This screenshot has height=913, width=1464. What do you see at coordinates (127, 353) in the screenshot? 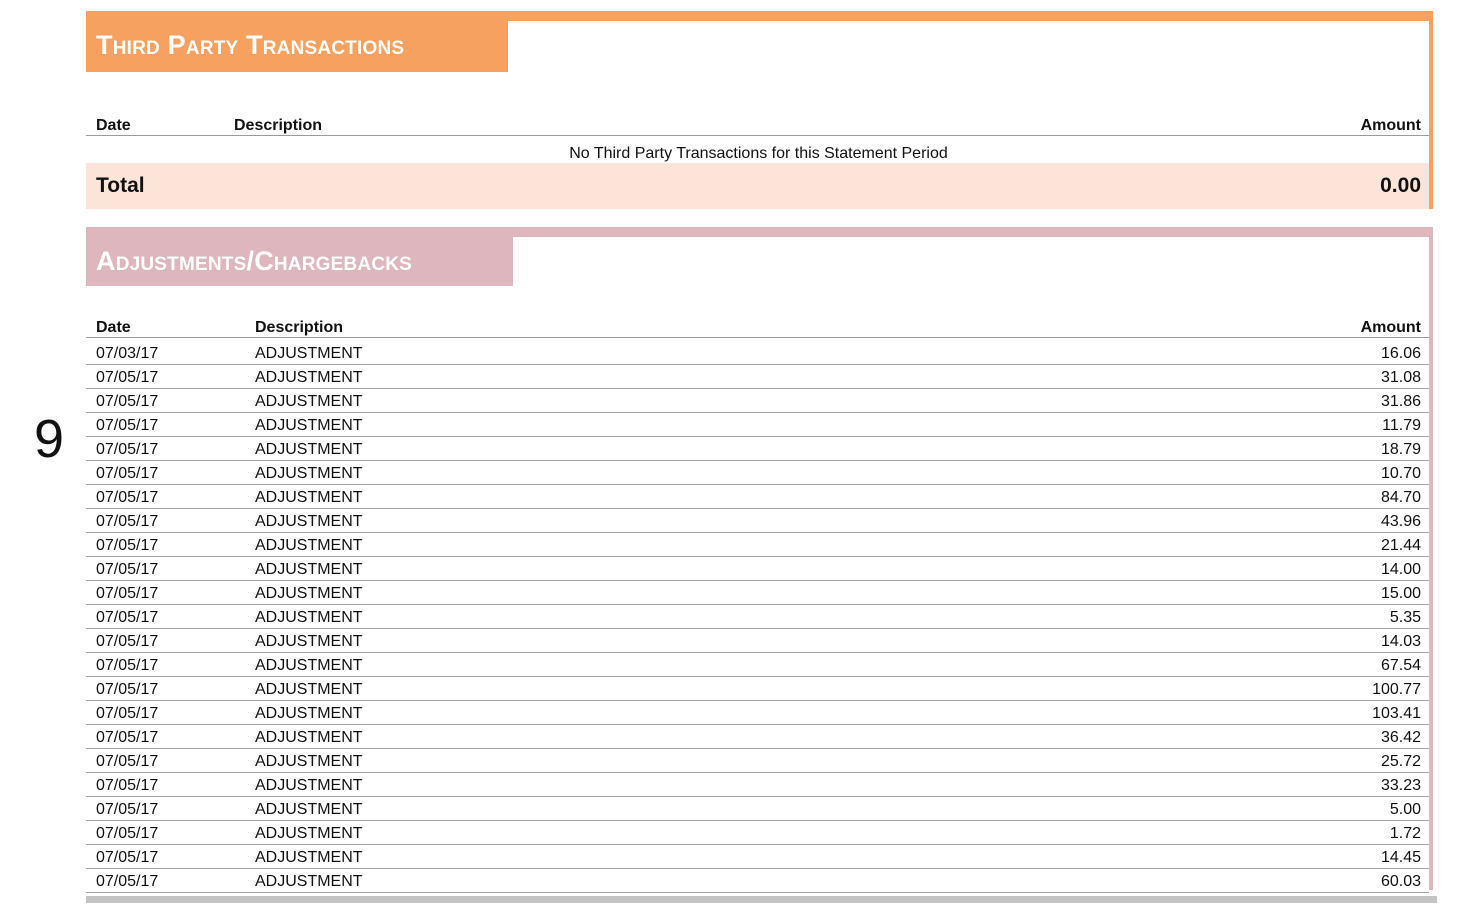
I see `row-date: 07/03/17` at bounding box center [127, 353].